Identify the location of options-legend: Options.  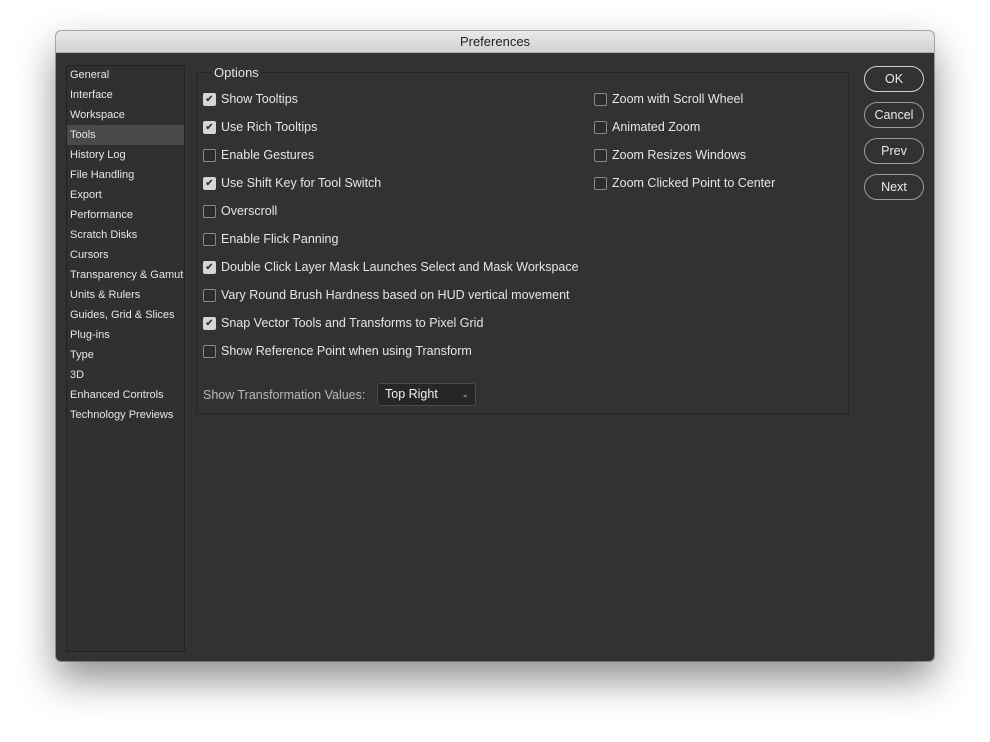
(236, 72).